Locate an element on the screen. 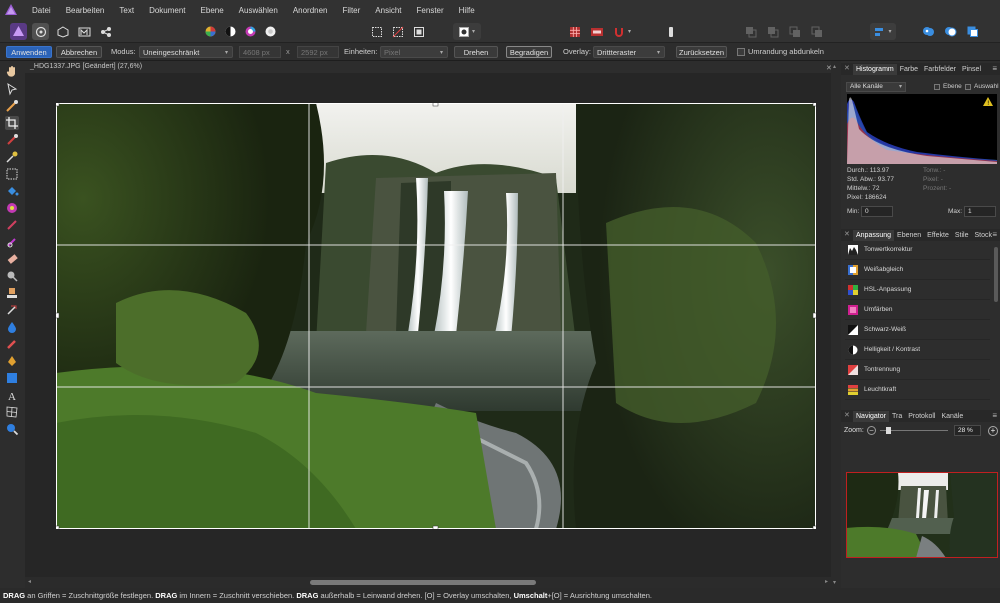  channel-select: Alle Kanäle ▾ is located at coordinates (876, 87).